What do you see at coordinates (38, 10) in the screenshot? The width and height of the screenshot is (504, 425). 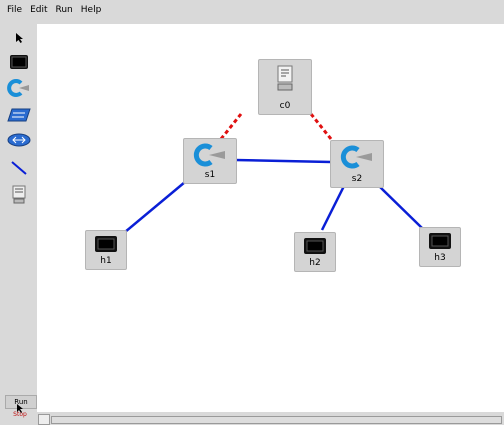 I see `menu-edit: Edit` at bounding box center [38, 10].